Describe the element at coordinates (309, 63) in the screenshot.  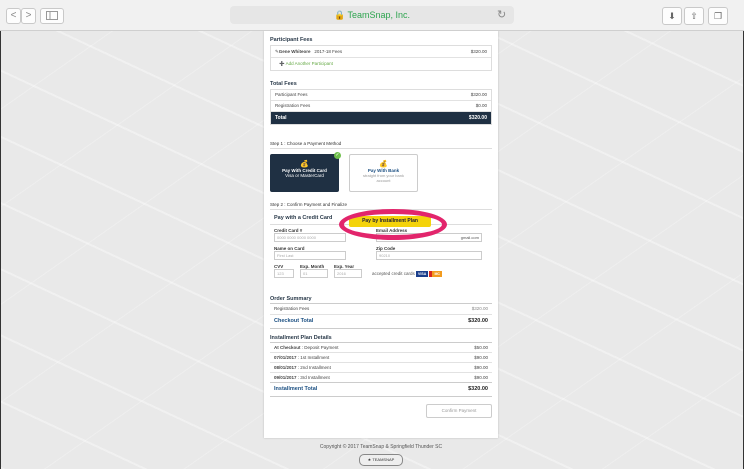
I see `add-participant-label: Add Another Participant` at that location.